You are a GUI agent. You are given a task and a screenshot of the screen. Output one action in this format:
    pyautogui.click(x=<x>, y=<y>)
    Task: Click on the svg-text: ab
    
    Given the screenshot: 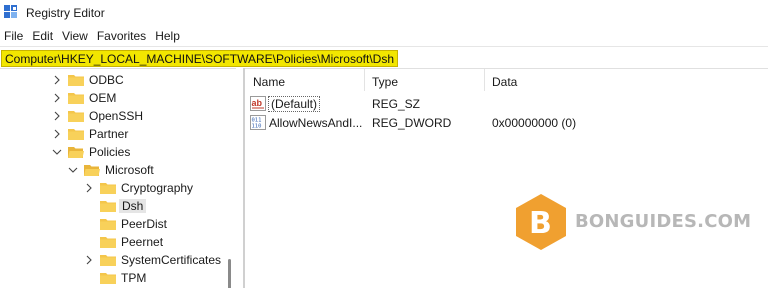 What is the action you would take?
    pyautogui.click(x=257, y=103)
    